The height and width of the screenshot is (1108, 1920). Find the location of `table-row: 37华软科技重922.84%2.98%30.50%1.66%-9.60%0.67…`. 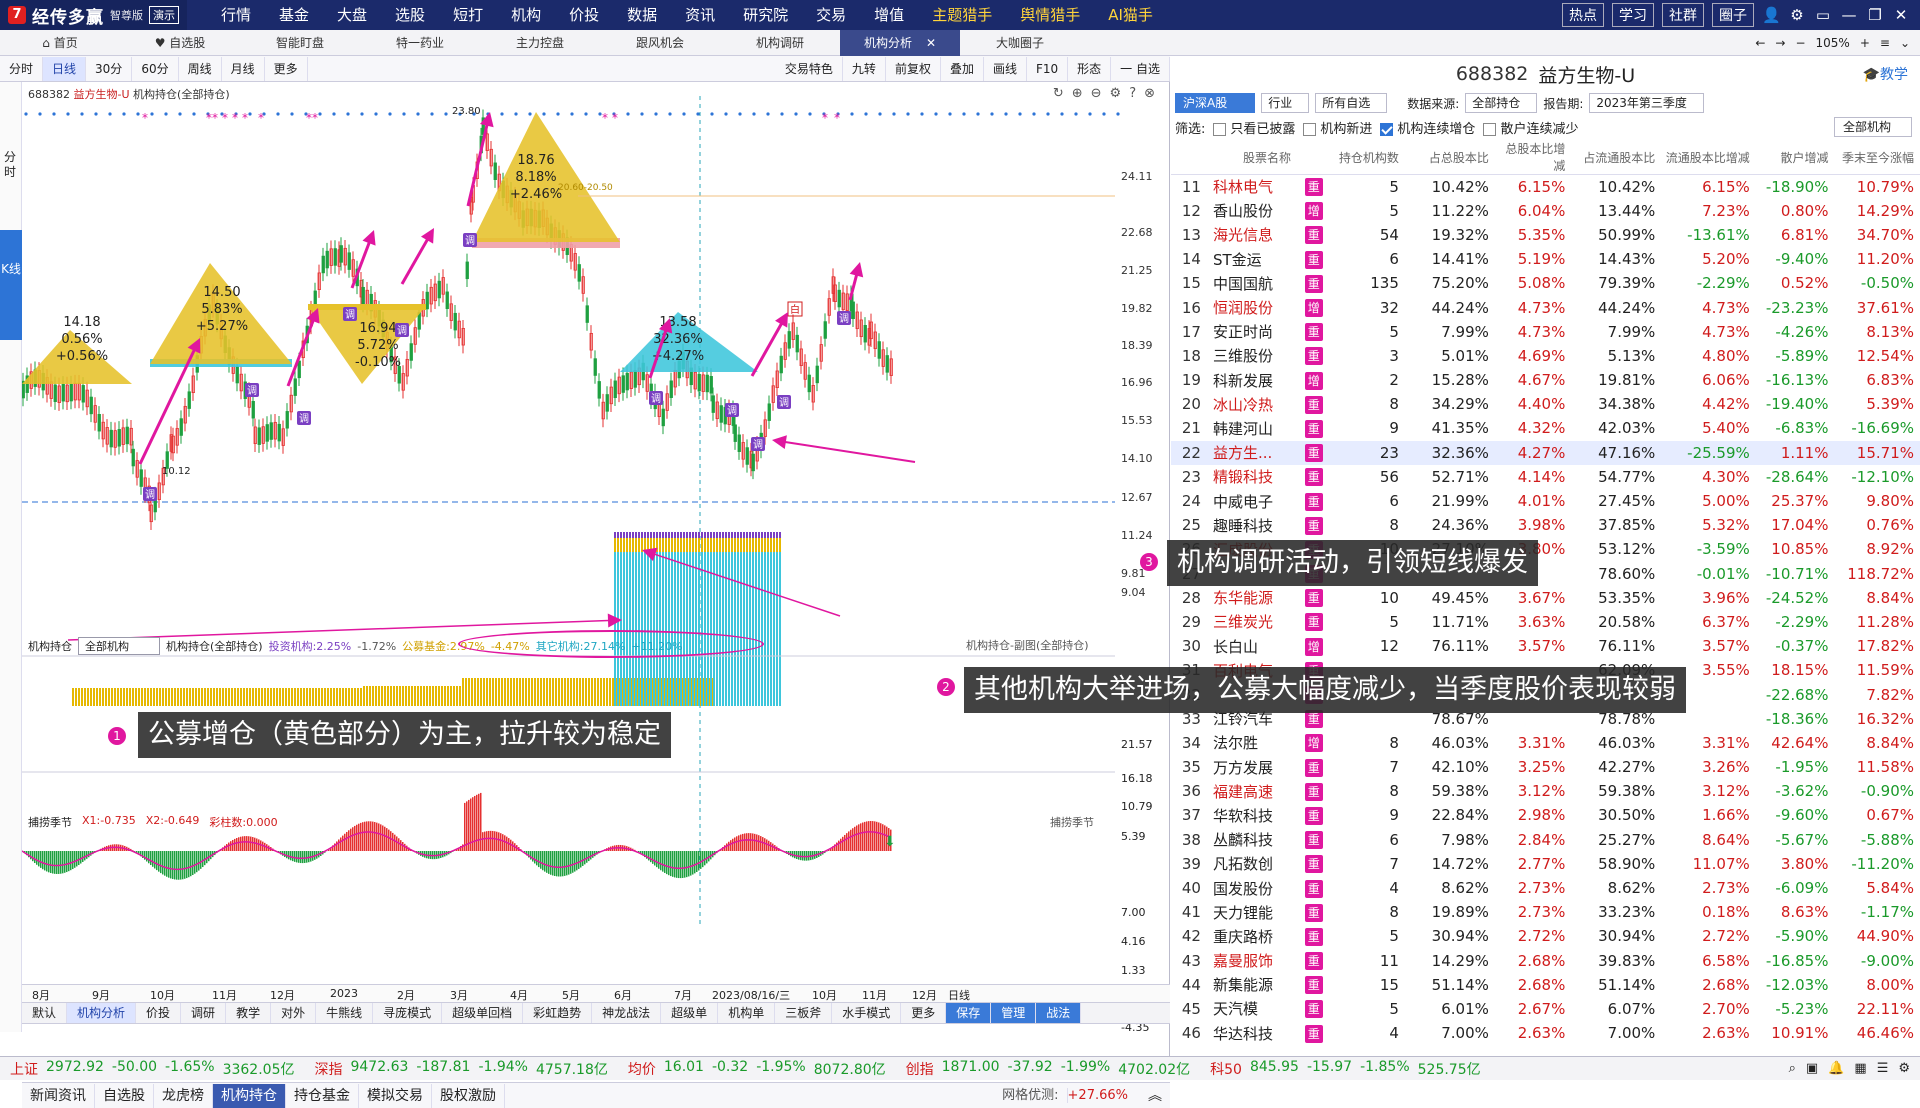

table-row: 37华软科技重922.84%2.98%30.50%1.66%-9.60%0.67… is located at coordinates (1545, 815).